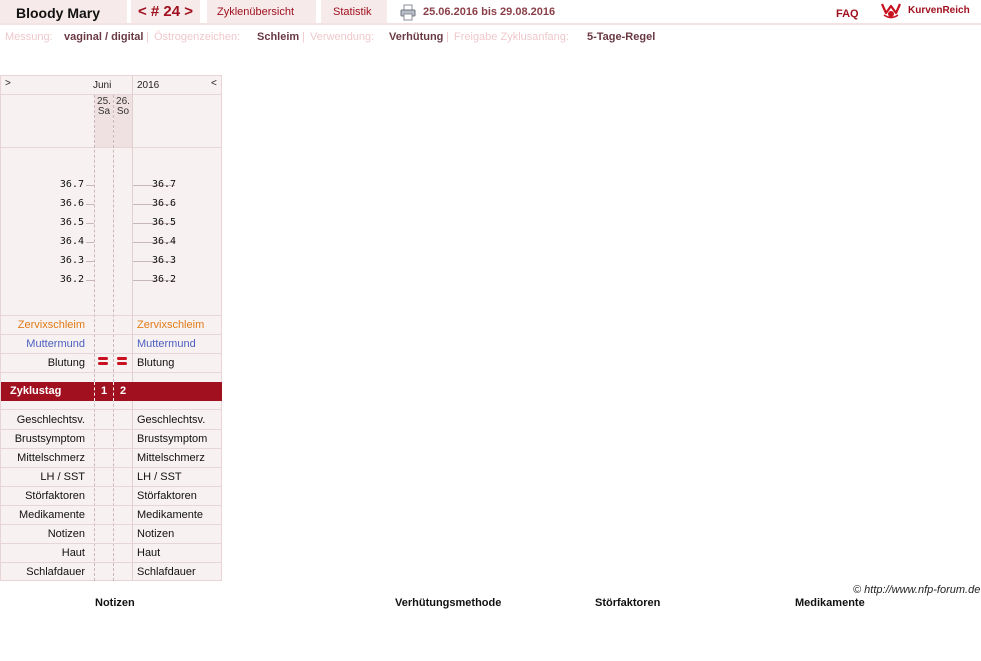  I want to click on day-header-1: 25. Sa, so click(104, 107).